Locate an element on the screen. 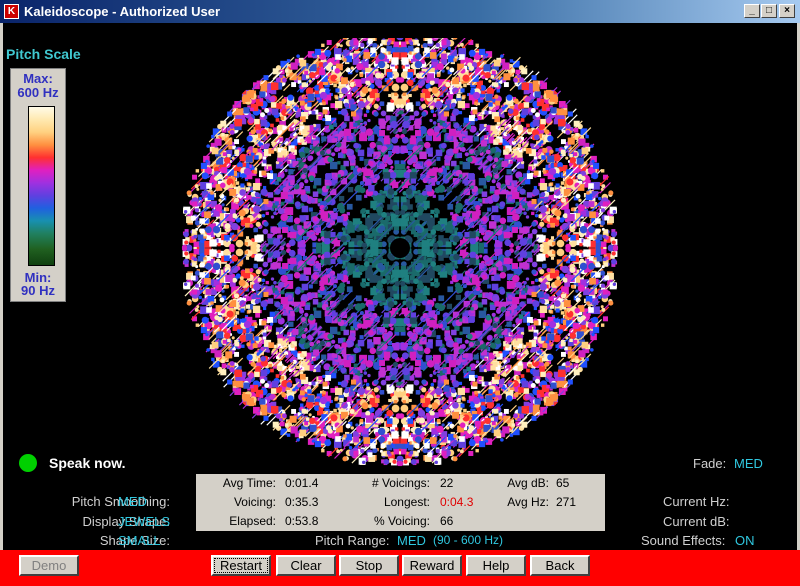  kaleidoscope-app-icon: K is located at coordinates (11, 11).